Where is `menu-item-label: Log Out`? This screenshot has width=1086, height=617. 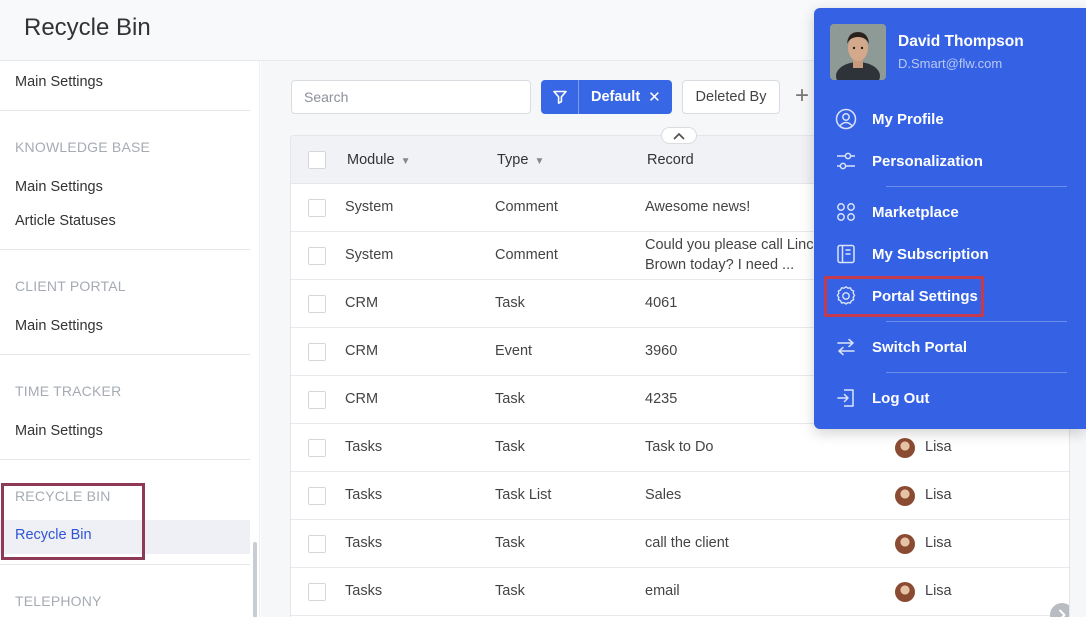 menu-item-label: Log Out is located at coordinates (901, 398).